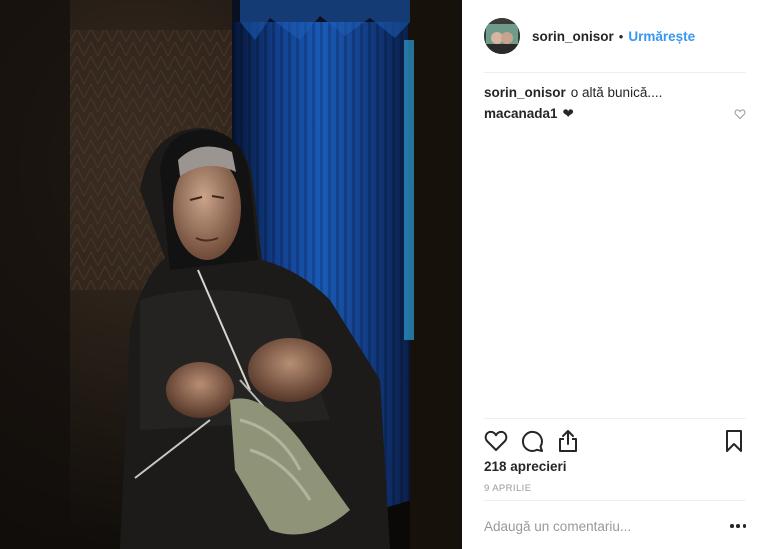 This screenshot has height=549, width=768. I want to click on comment-item: macanada1 ❤, so click(615, 113).